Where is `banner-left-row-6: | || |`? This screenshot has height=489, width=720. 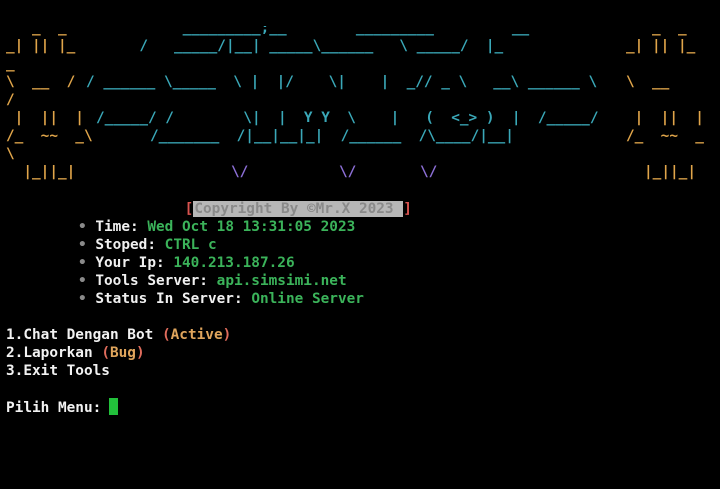
banner-left-row-6: | || | is located at coordinates (45, 118).